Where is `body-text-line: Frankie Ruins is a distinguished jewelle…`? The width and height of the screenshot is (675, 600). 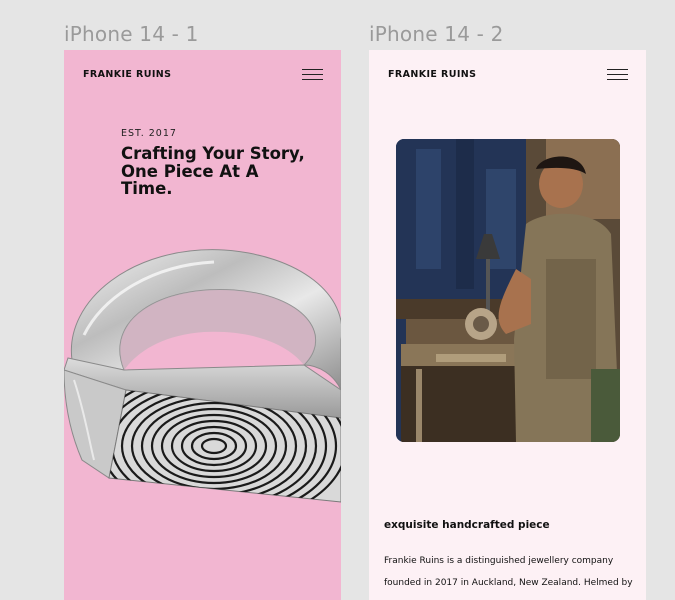 body-text-line: Frankie Ruins is a distinguished jewelle… is located at coordinates (499, 561).